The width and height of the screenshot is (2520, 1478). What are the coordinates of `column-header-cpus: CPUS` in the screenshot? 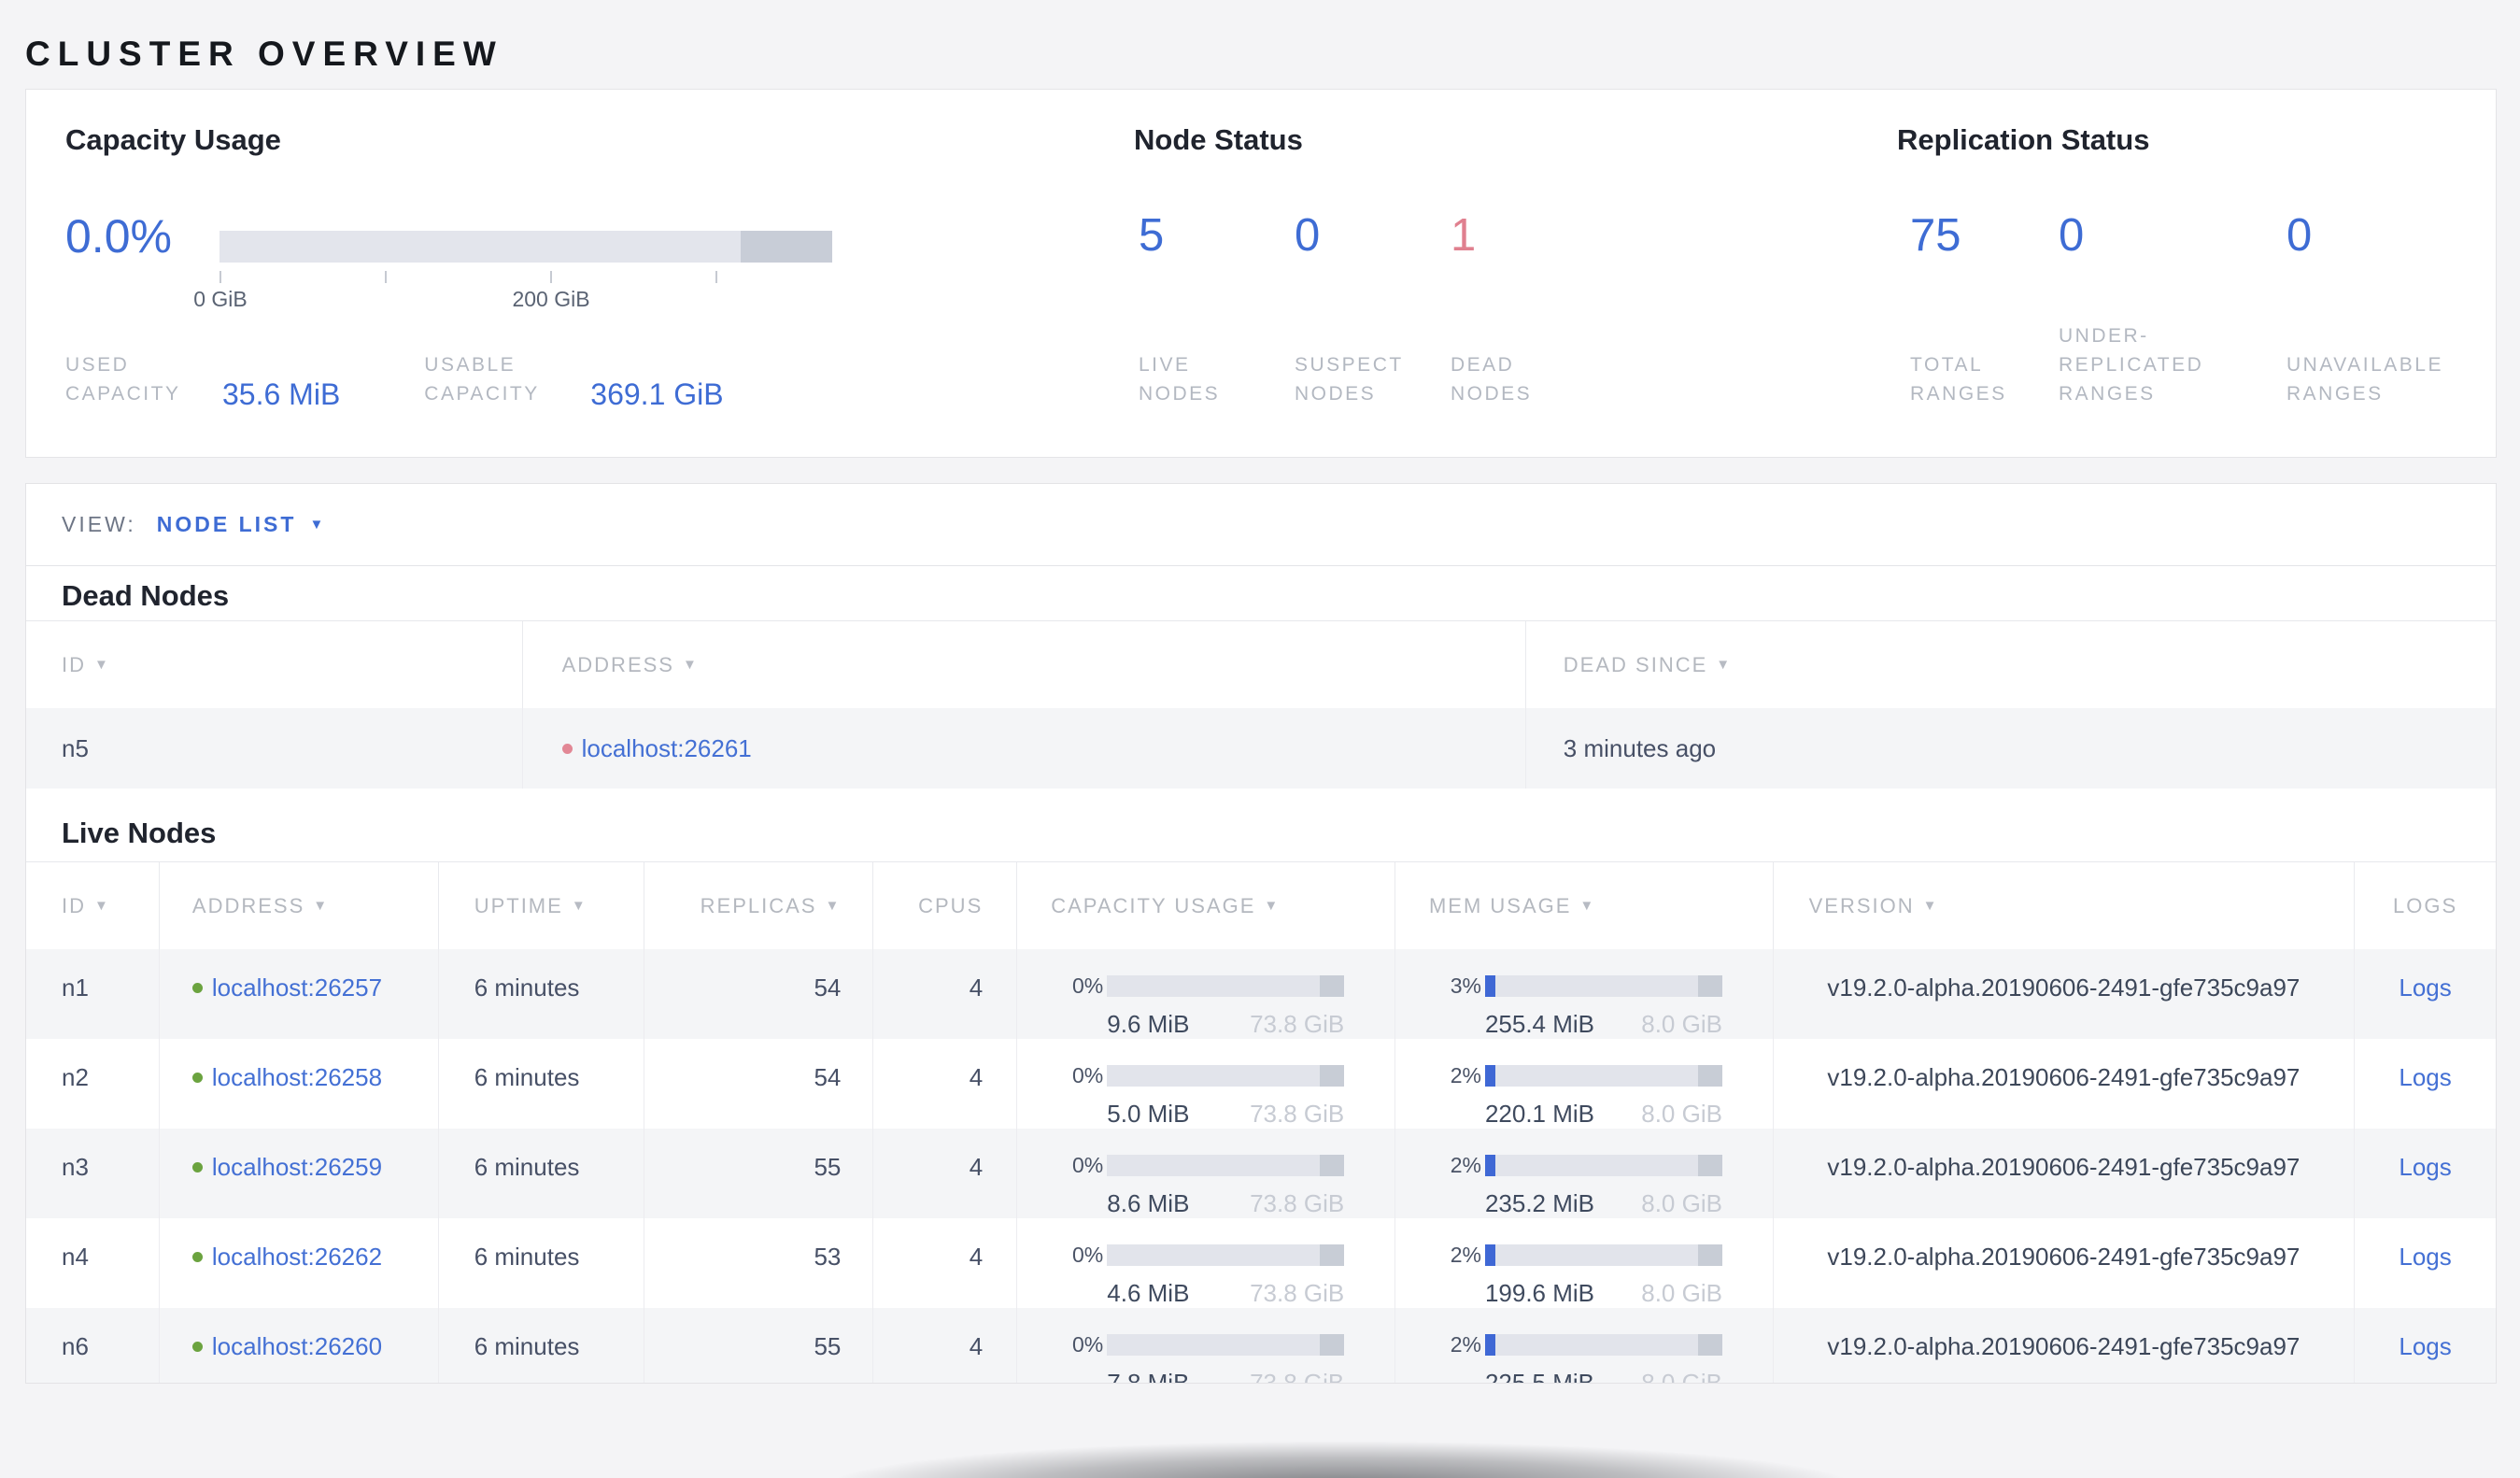 It's located at (945, 906).